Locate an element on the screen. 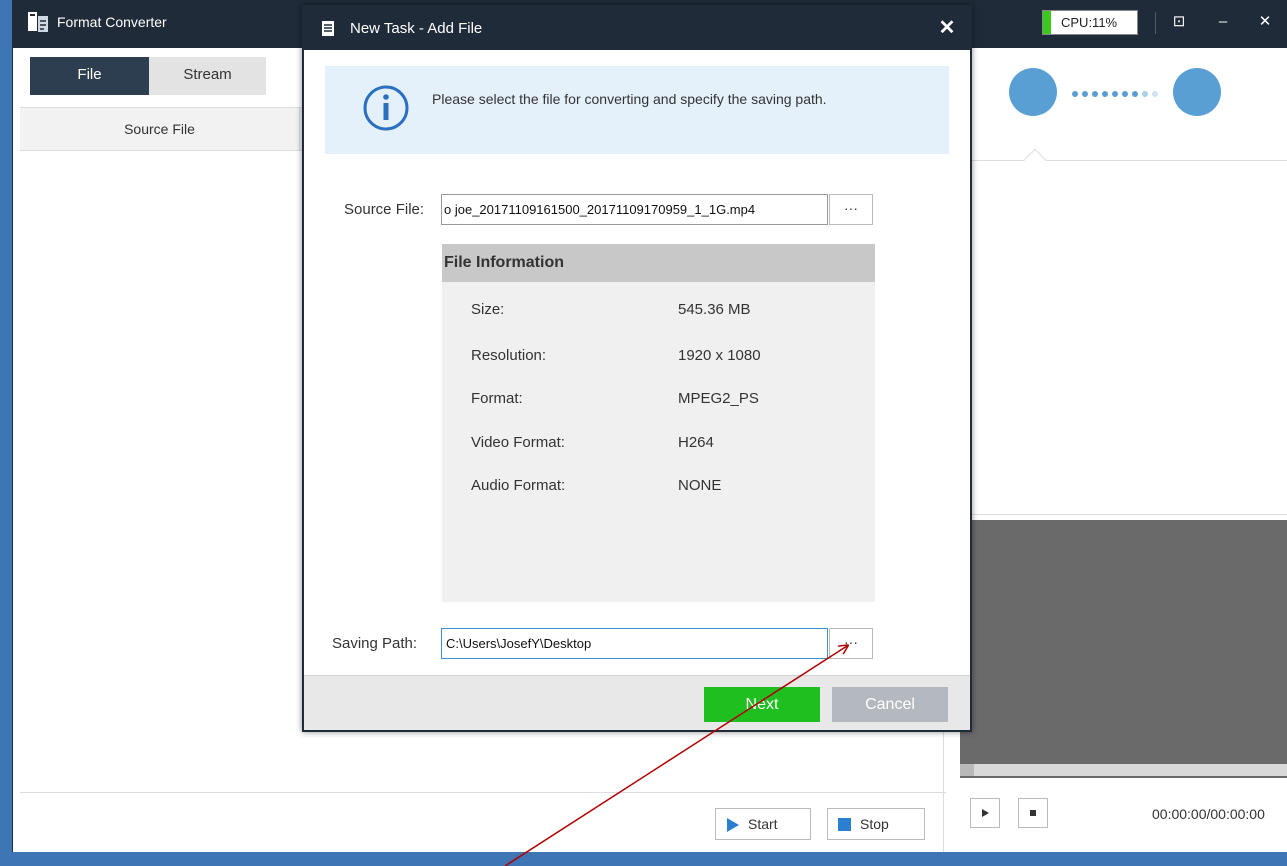  task-controls: Start Stop is located at coordinates (483, 822).